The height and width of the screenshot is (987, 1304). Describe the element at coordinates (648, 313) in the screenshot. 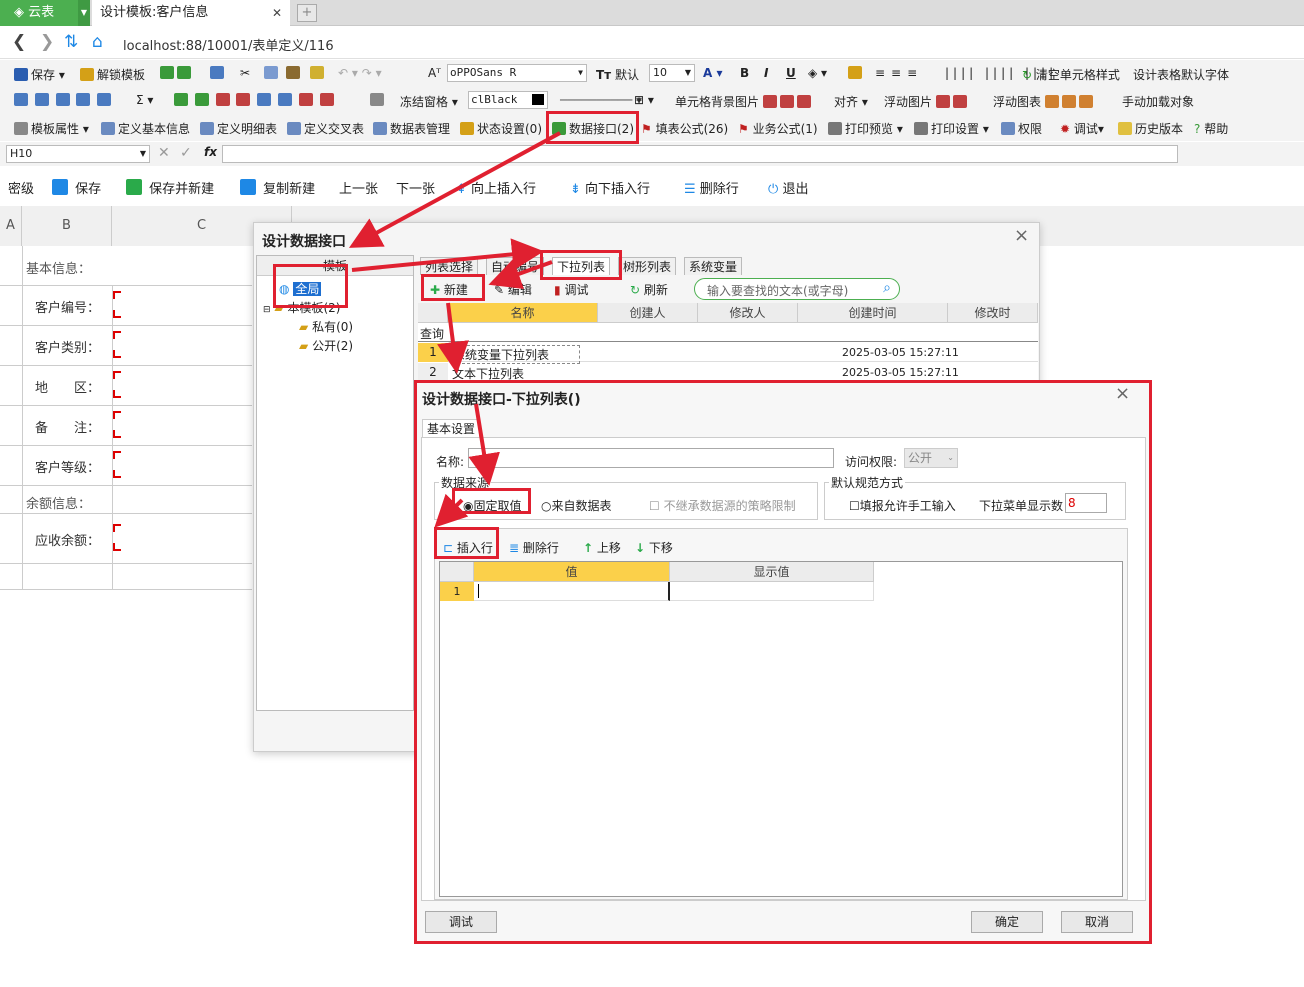

I see `col-creator: 创建人` at that location.